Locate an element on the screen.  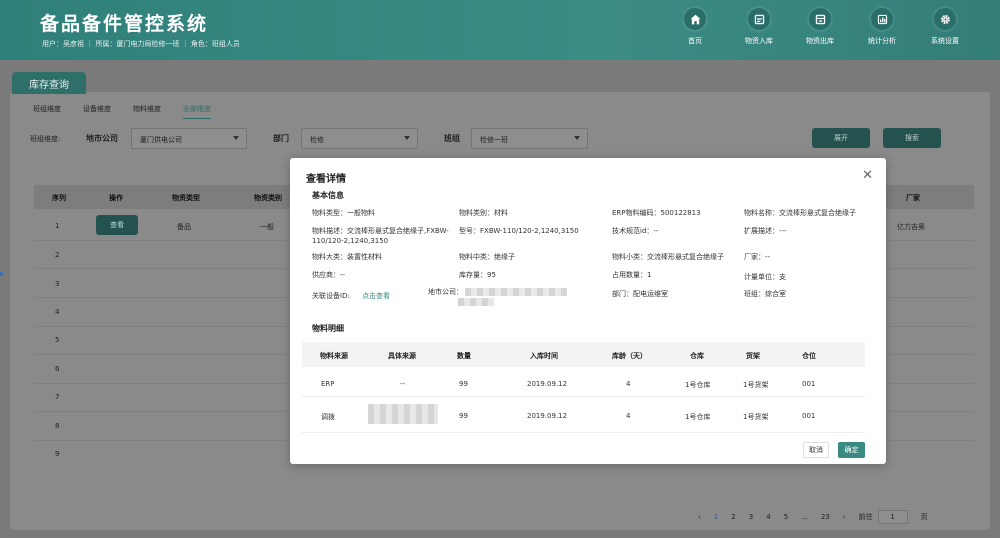
dcol-quantity: 数量 is located at coordinates (464, 356).